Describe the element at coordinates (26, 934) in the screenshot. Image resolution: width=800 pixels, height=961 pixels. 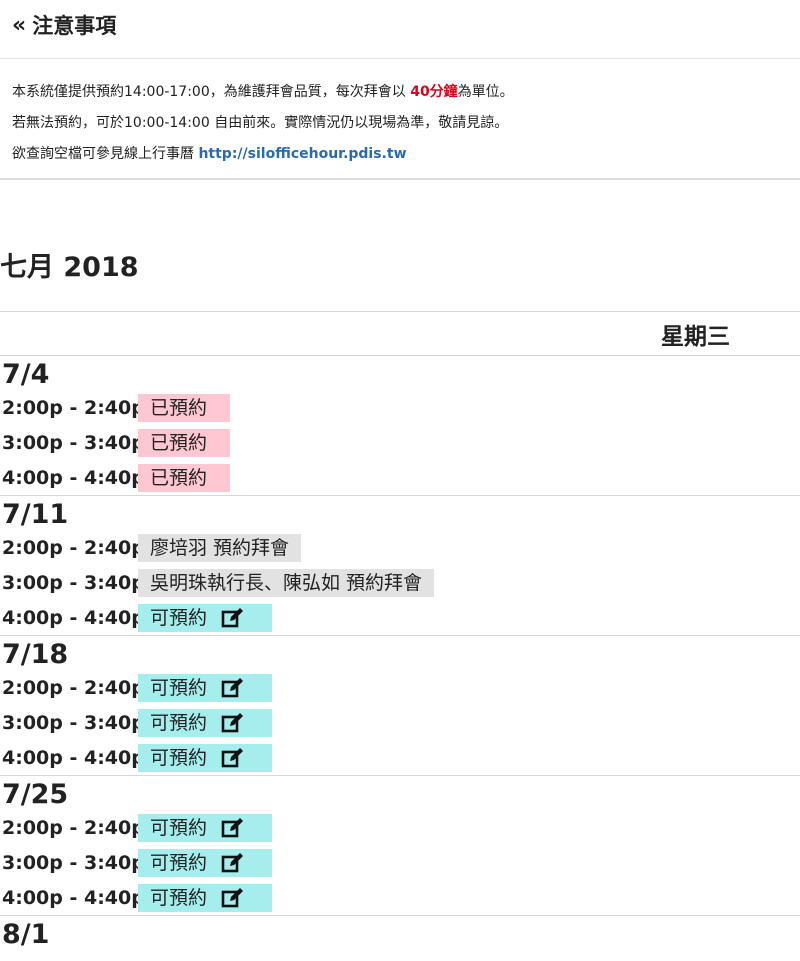
I see `day-date: 8/1` at that location.